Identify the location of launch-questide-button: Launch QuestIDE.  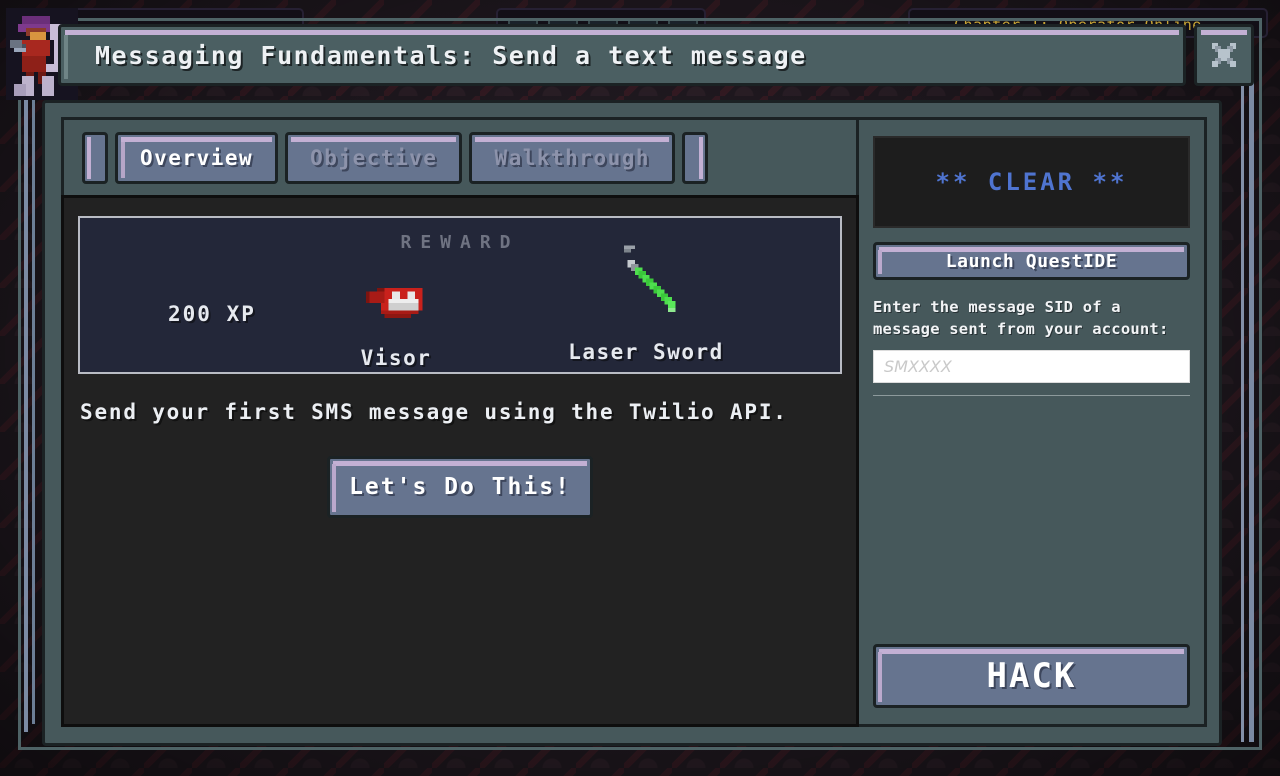
(1031, 261).